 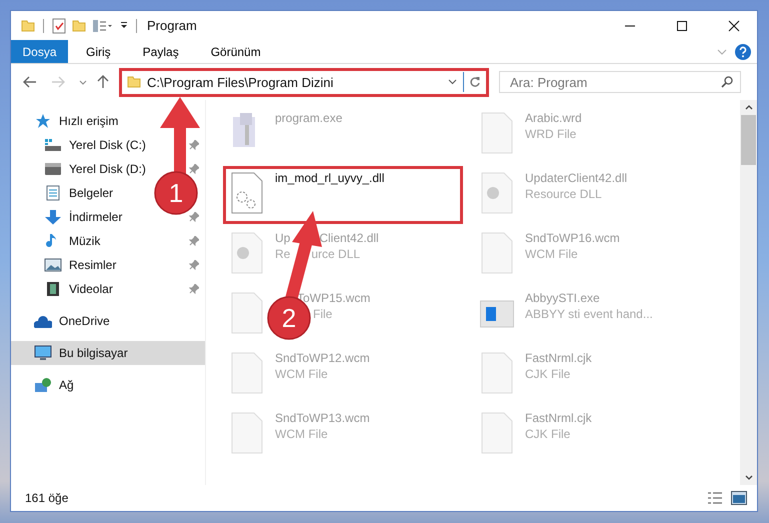 I want to click on scroll-thumb, so click(x=748, y=140).